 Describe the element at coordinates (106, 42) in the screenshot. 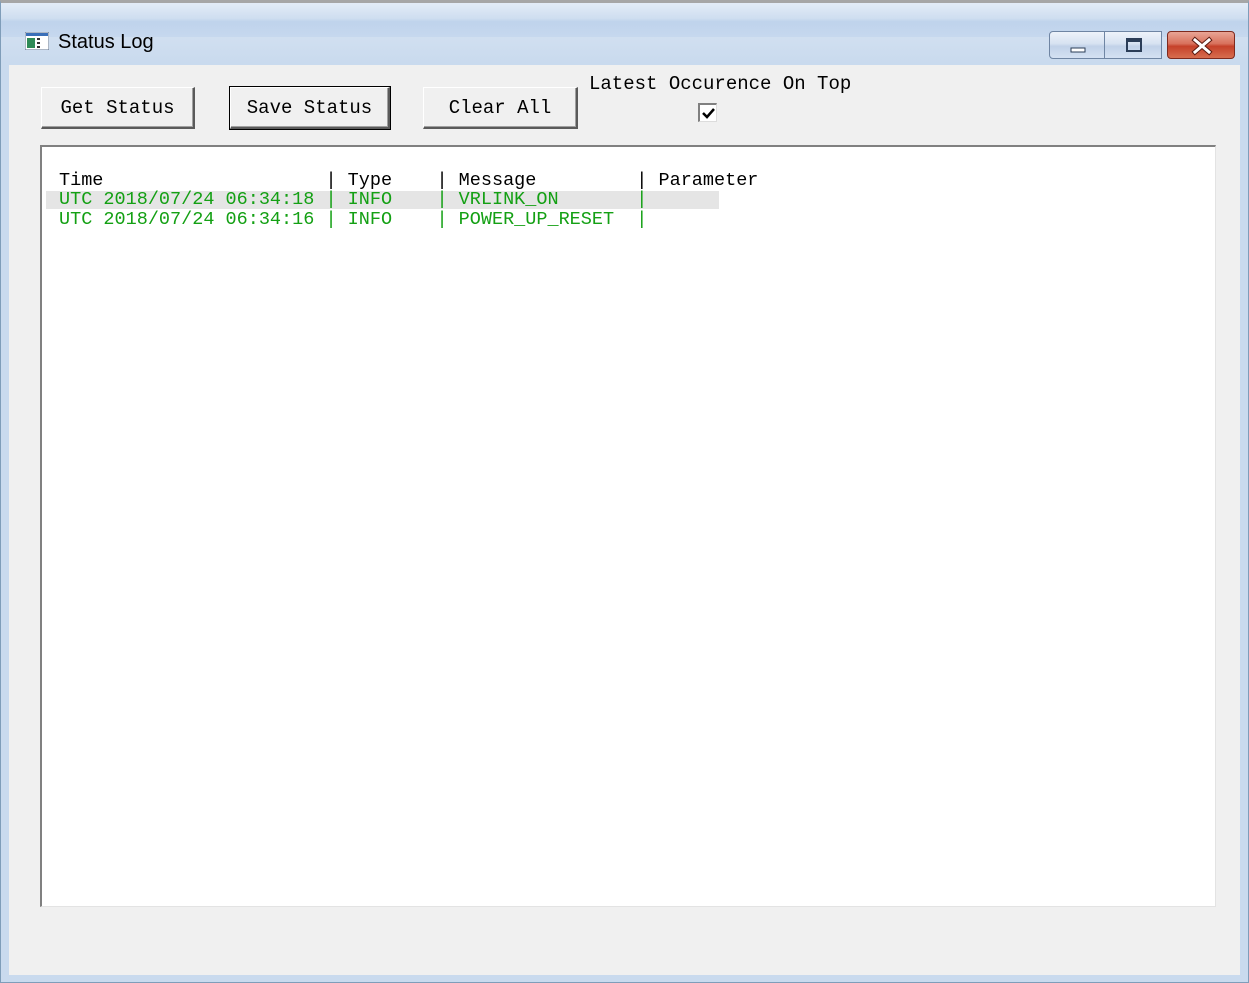

I see `window-title: Status Log` at that location.